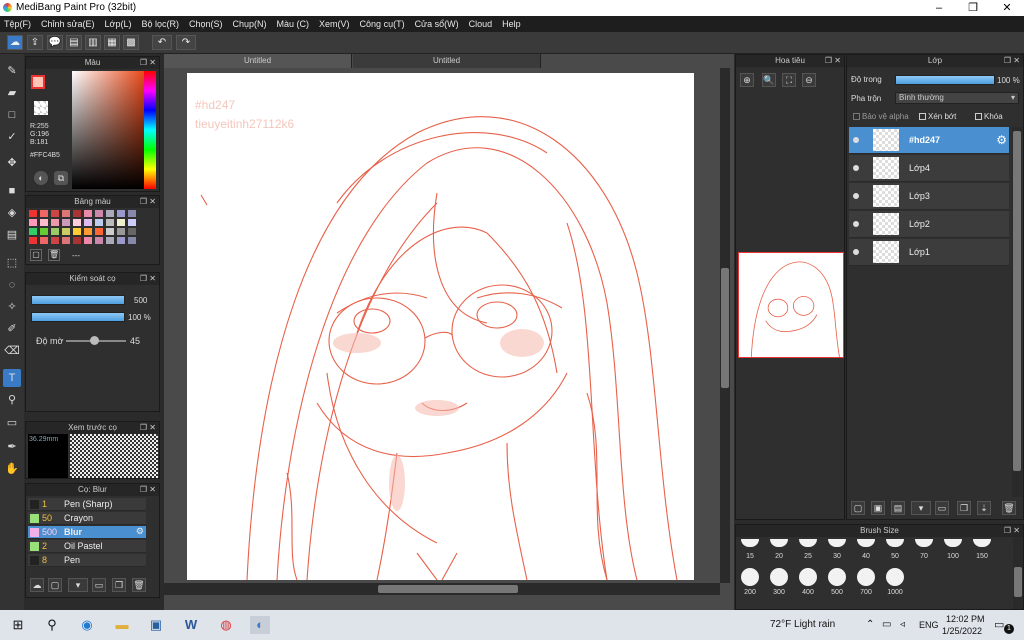 This screenshot has width=1024, height=640. I want to click on new-8bit-layer-icon: ▤, so click(898, 508).